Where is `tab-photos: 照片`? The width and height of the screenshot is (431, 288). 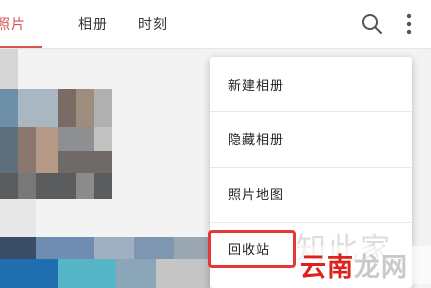 tab-photos: 照片 is located at coordinates (13, 24).